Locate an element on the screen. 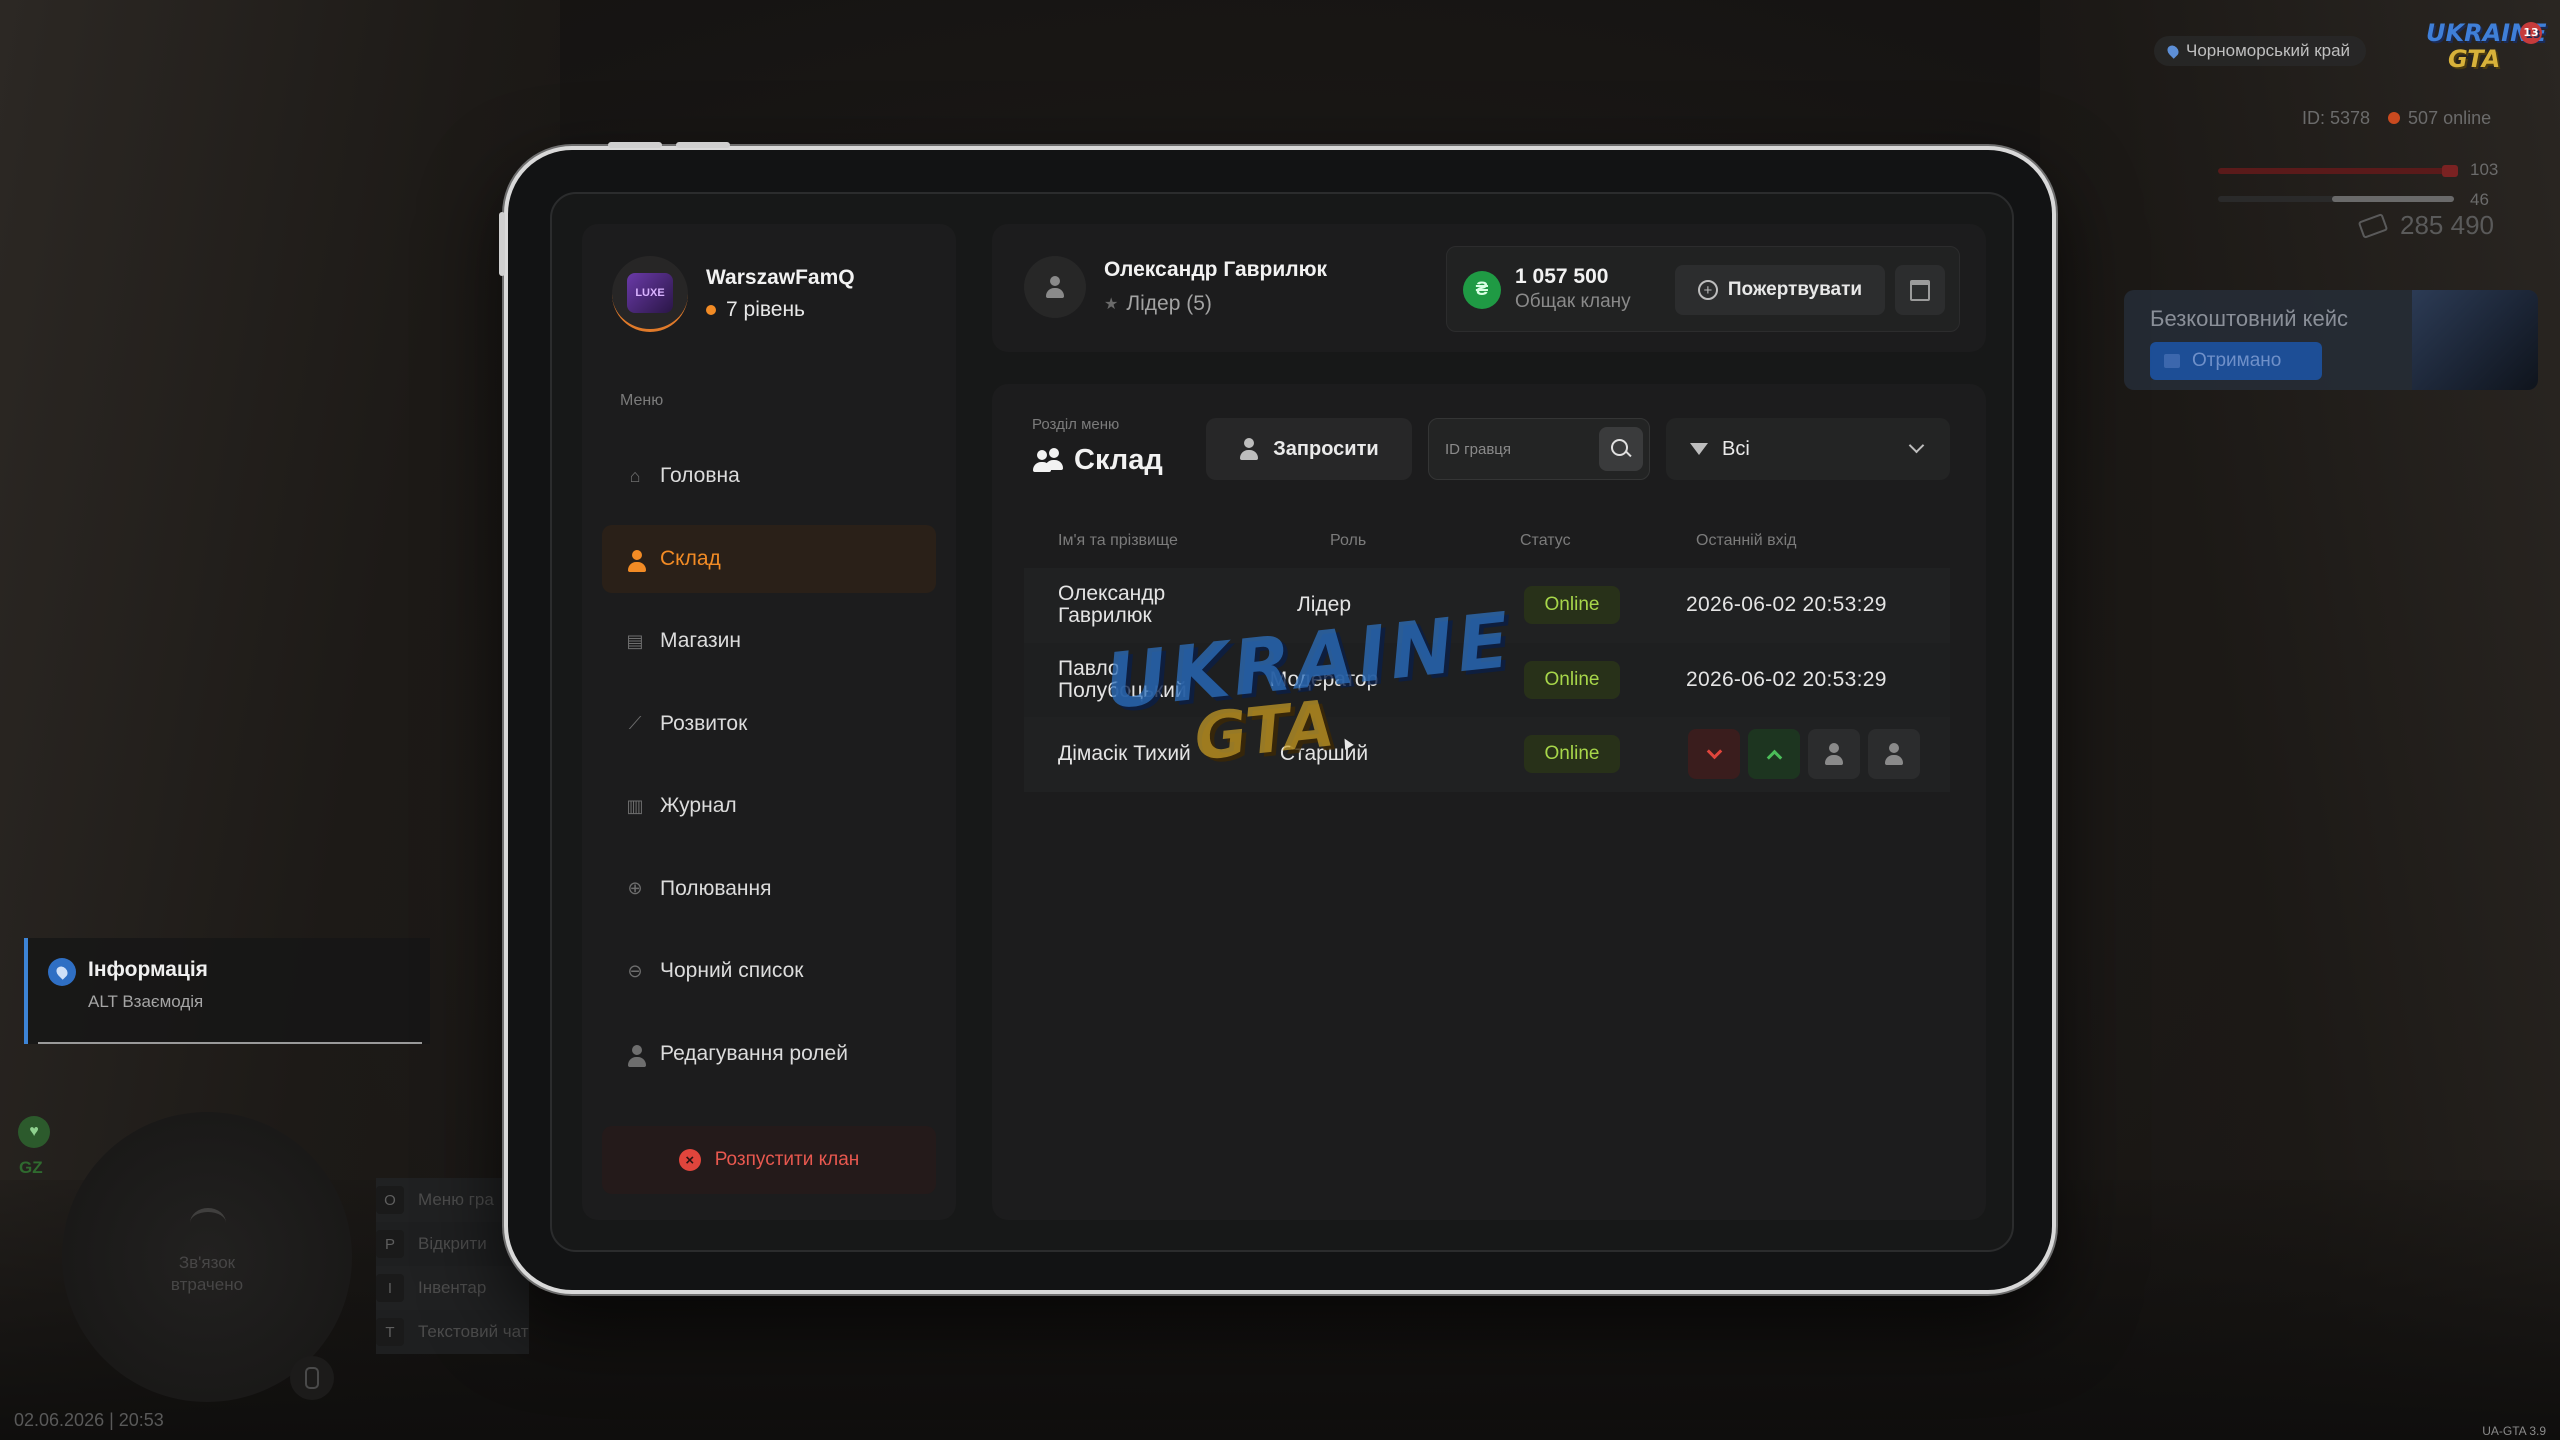 The image size is (2560, 1440). member-name: Олександр Гаврилюк is located at coordinates (1112, 605).